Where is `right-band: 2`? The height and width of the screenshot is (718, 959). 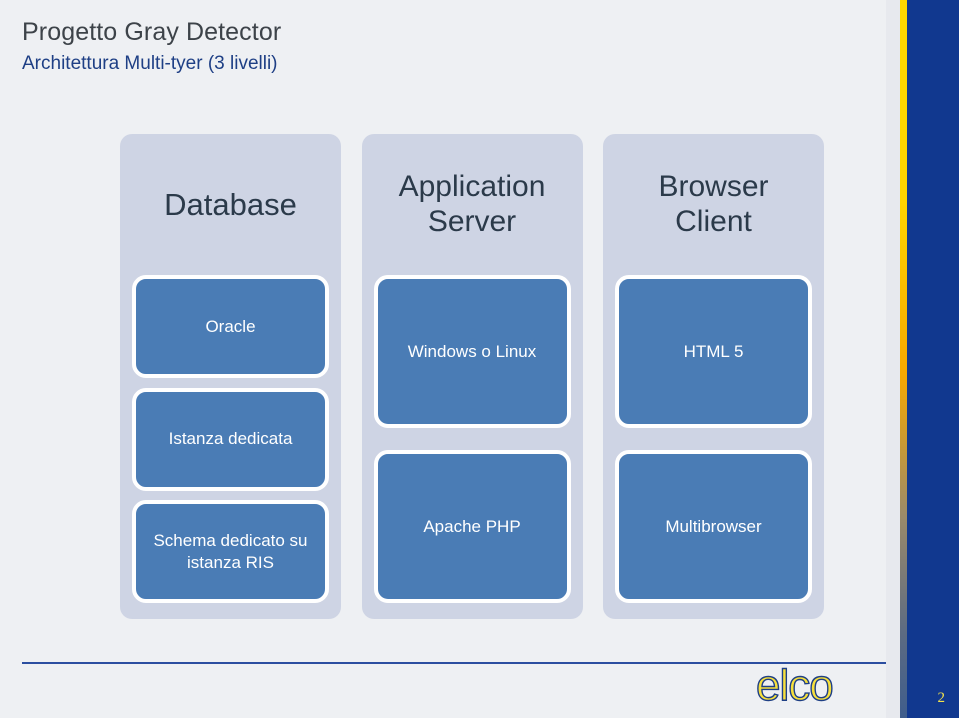
right-band: 2 is located at coordinates (933, 359).